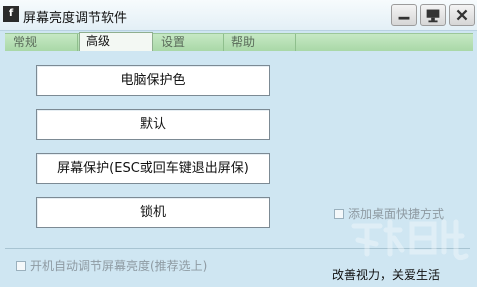  I want to click on app-icon: f, so click(11, 14).